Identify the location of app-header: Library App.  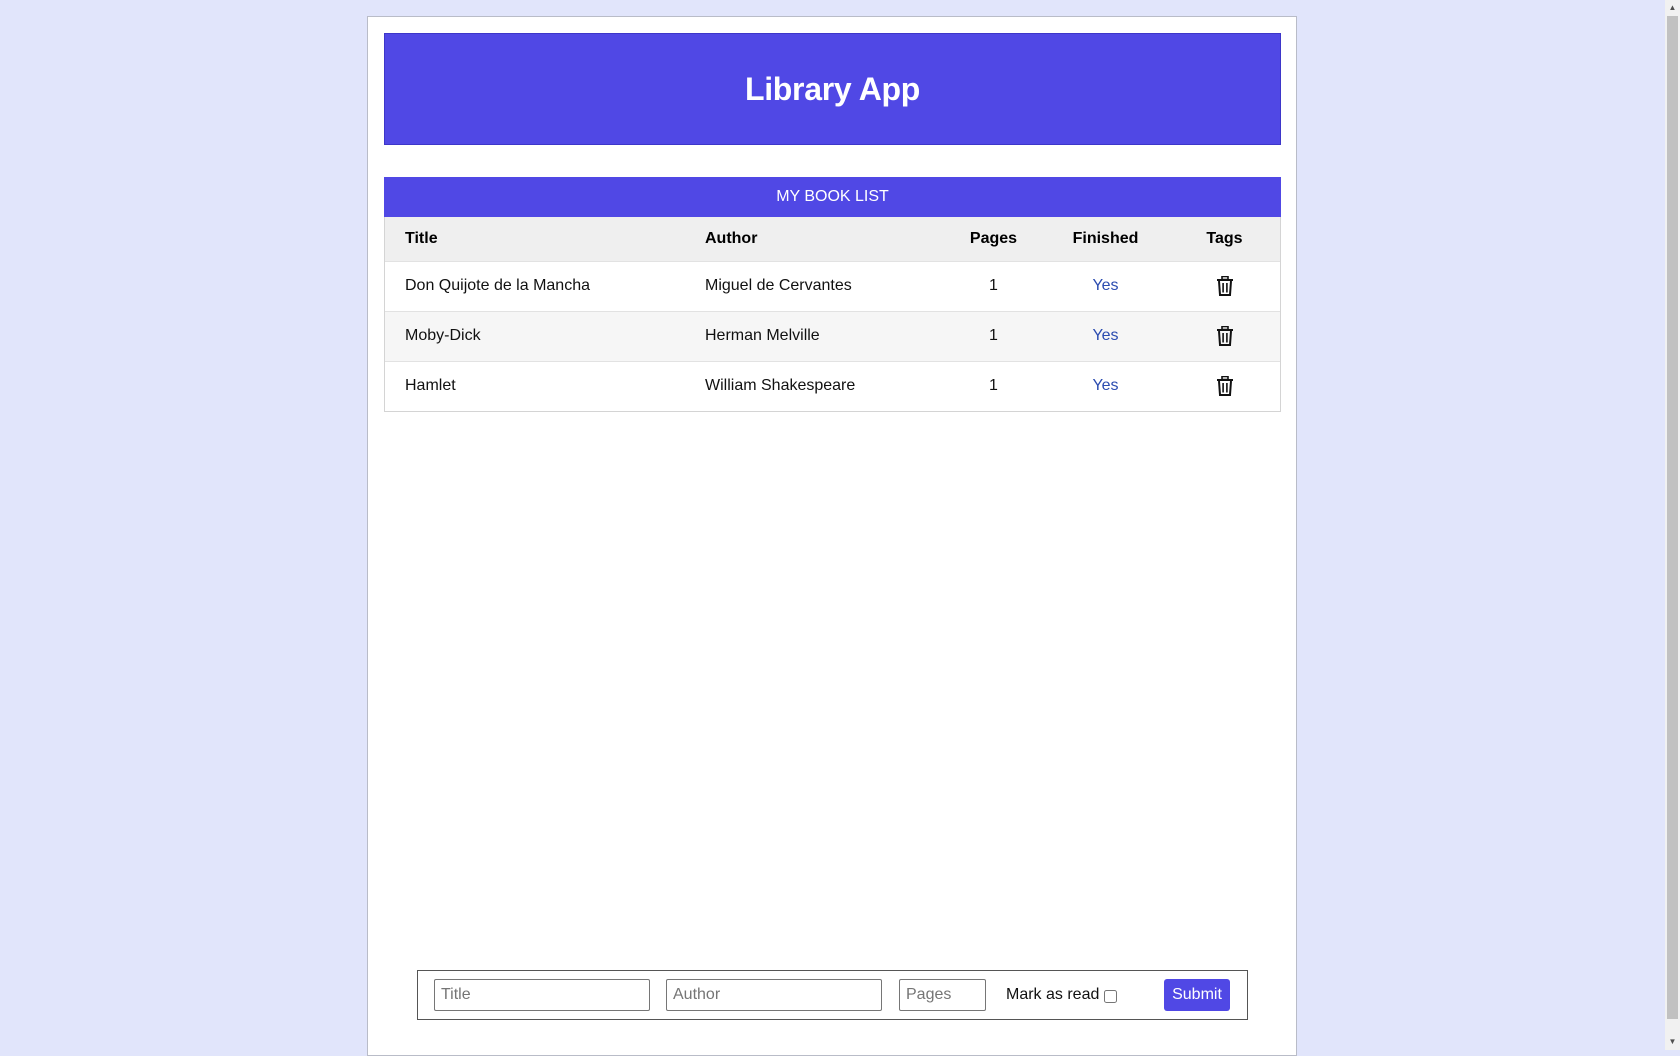
(832, 89).